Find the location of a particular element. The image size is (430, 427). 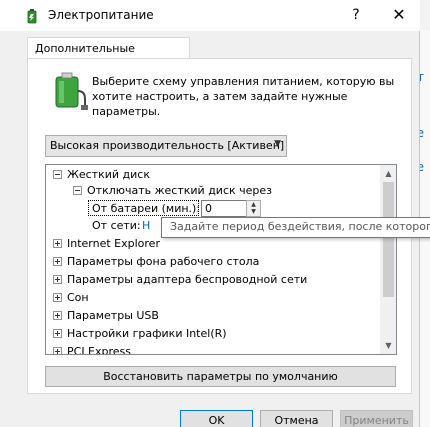

tree-item-label: Параметры фона рабочего стола is located at coordinates (163, 261).